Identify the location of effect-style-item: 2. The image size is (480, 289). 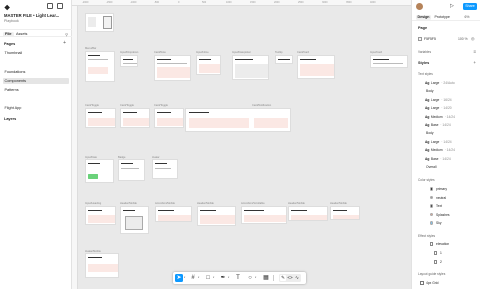
(441, 262).